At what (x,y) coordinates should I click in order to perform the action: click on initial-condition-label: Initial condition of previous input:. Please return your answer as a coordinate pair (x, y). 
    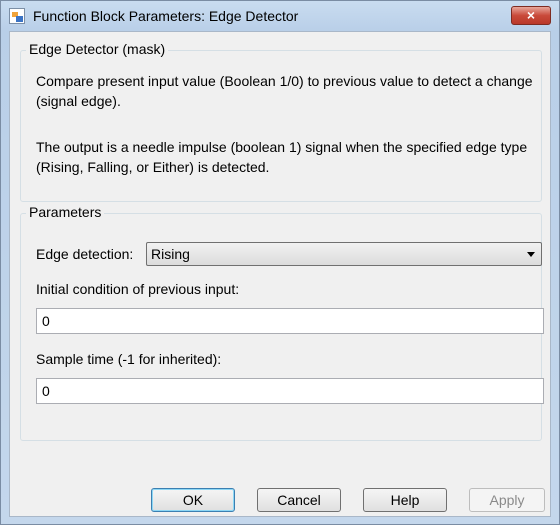
    Looking at the image, I should click on (138, 289).